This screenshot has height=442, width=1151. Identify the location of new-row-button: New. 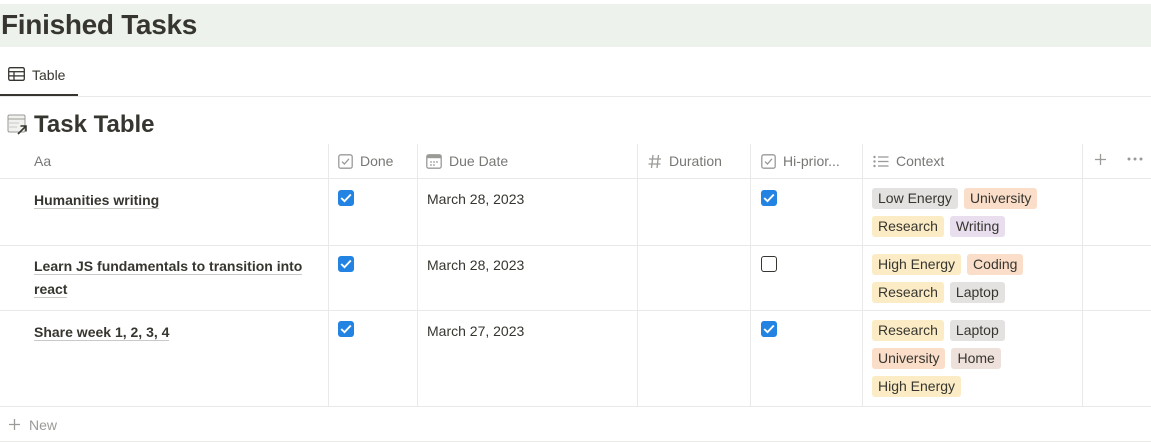
(575, 425).